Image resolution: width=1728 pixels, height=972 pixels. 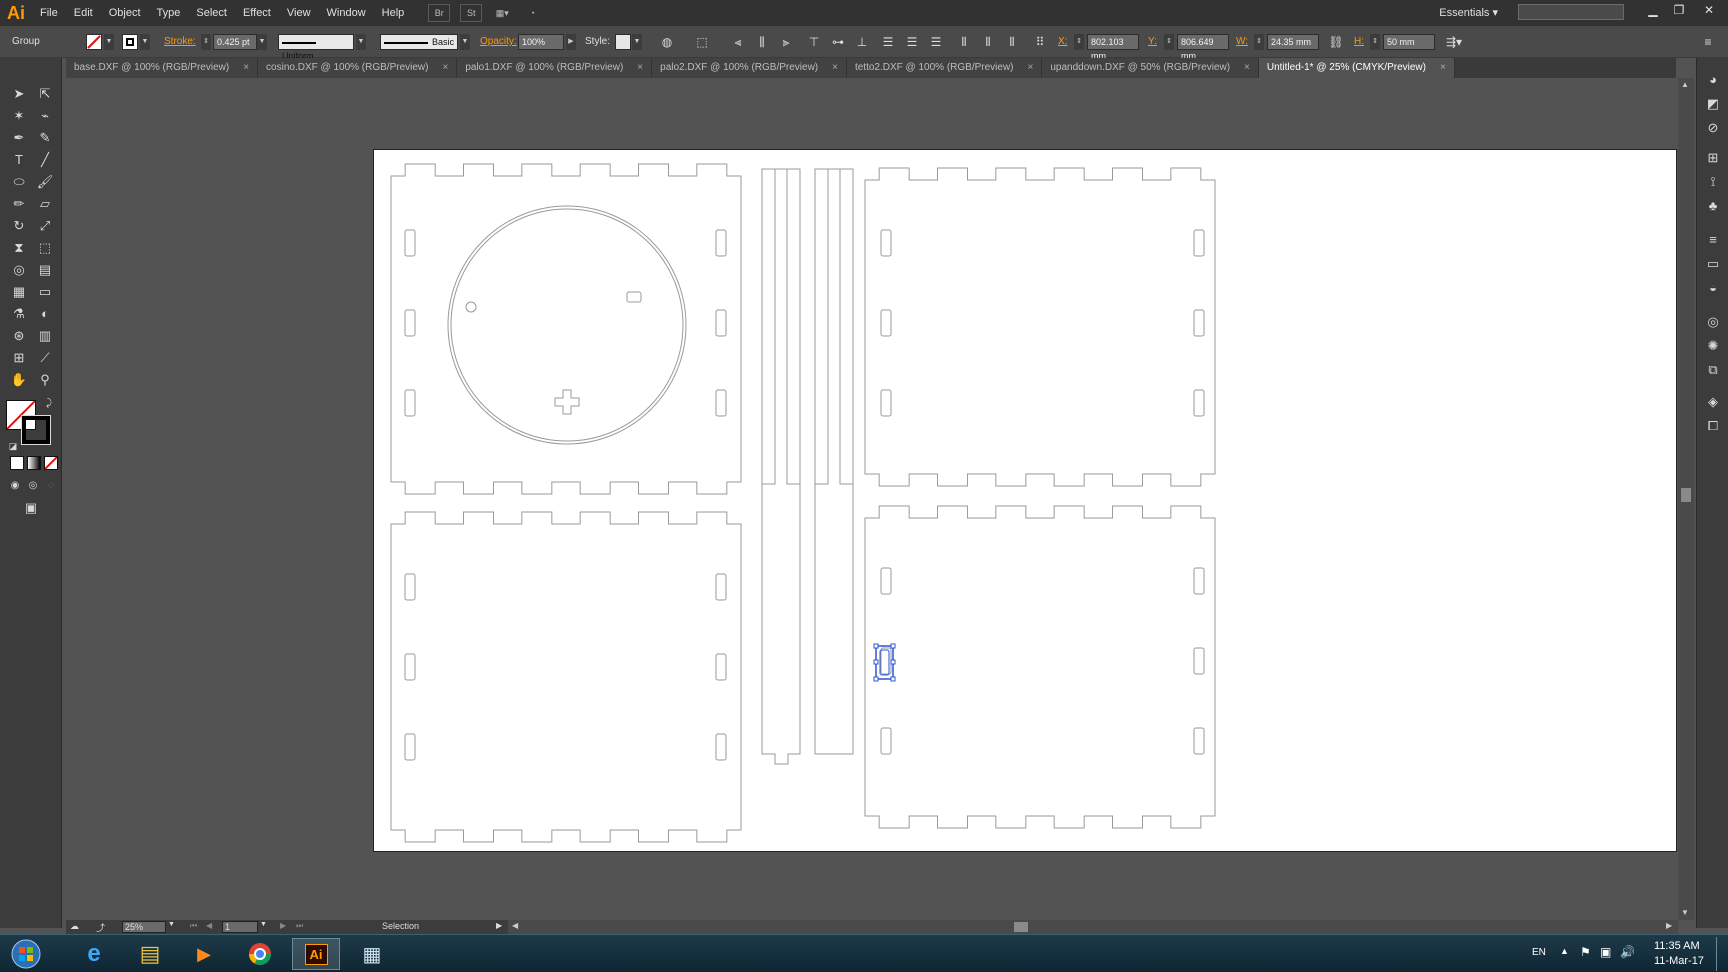 What do you see at coordinates (19, 94) in the screenshot?
I see `selection-tool-icon: ➤` at bounding box center [19, 94].